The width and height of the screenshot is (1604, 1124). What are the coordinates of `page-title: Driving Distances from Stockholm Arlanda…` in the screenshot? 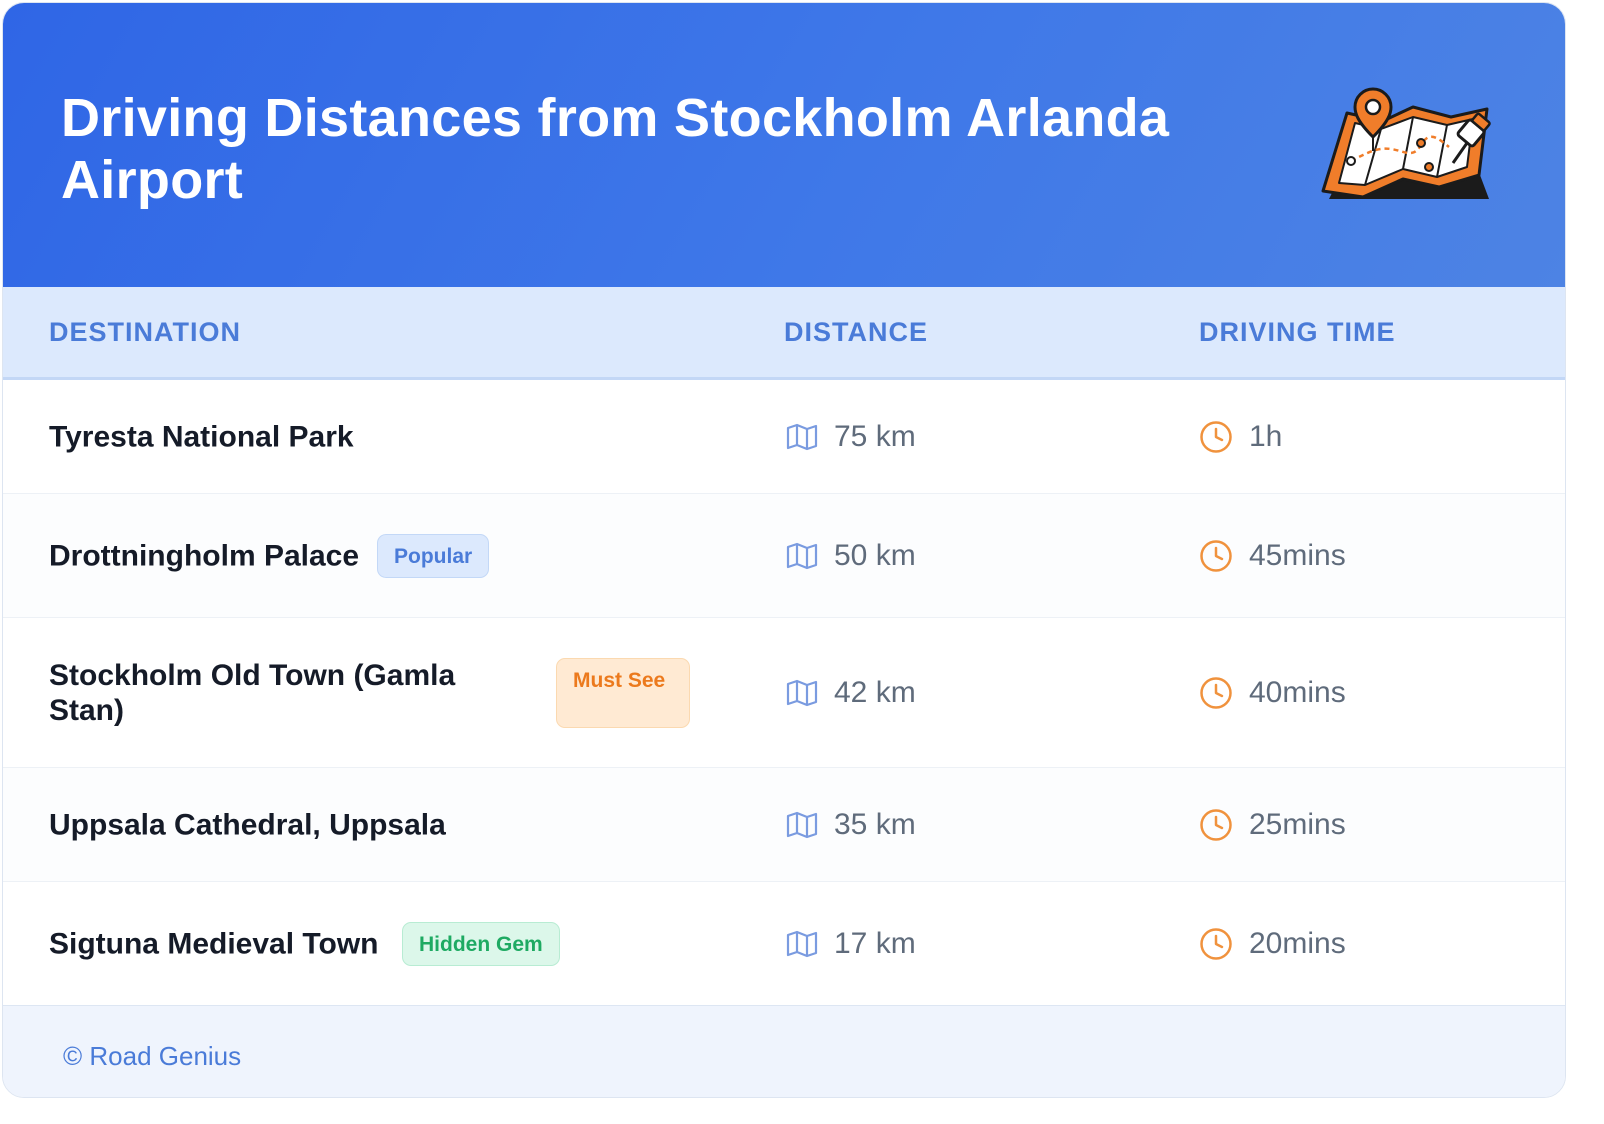 It's located at (615, 149).